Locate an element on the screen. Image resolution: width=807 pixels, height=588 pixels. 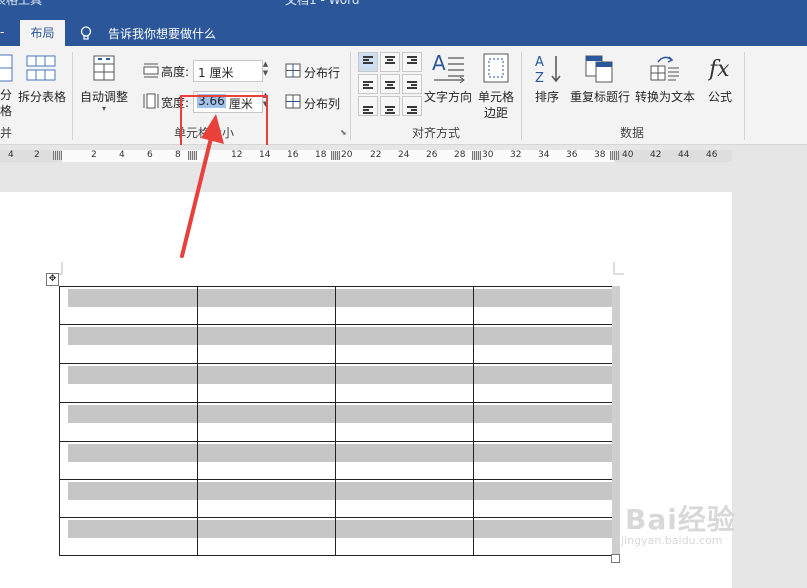
distribute-columns-icon is located at coordinates (293, 101).